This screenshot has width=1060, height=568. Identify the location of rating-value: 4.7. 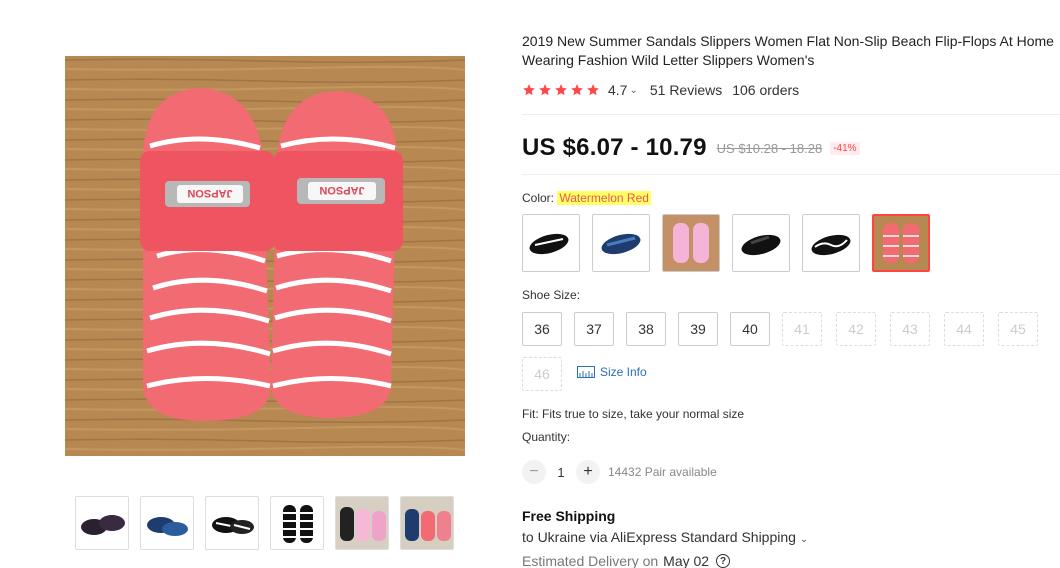
(617, 90).